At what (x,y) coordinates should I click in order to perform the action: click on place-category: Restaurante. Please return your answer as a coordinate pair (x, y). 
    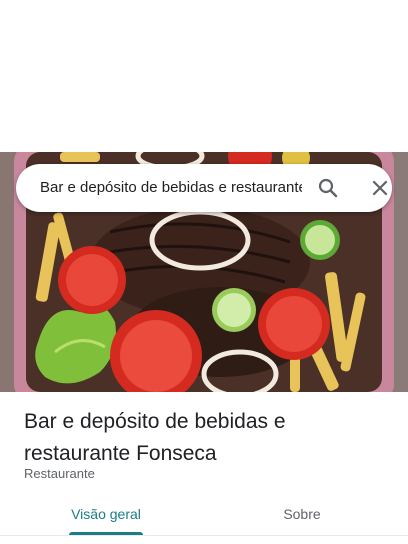
    Looking at the image, I should click on (59, 474).